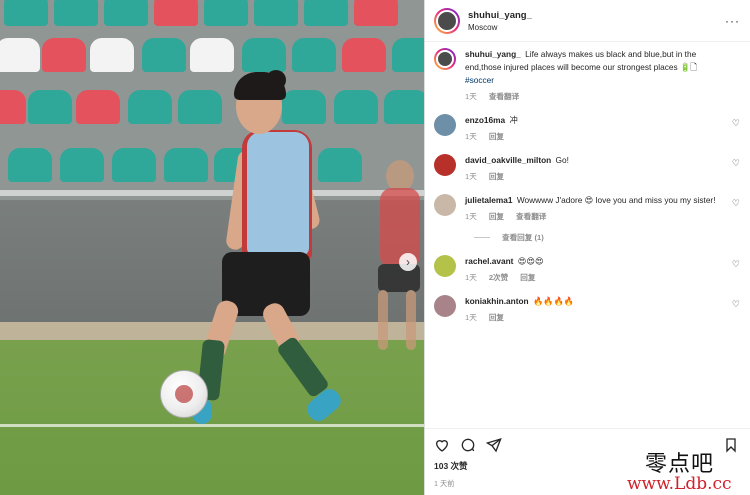  I want to click on more-dots-icon: ···, so click(732, 21).